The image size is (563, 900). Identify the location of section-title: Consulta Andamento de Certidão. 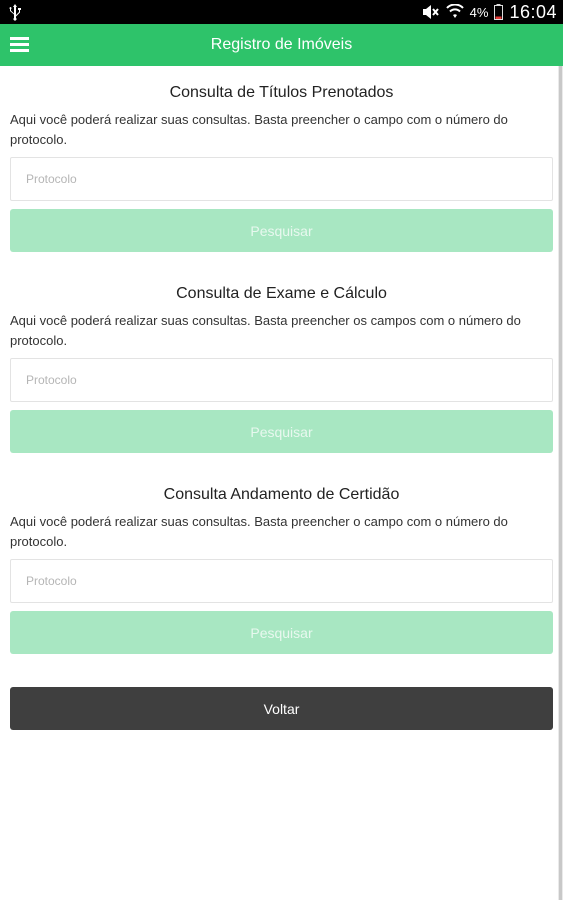
(281, 494).